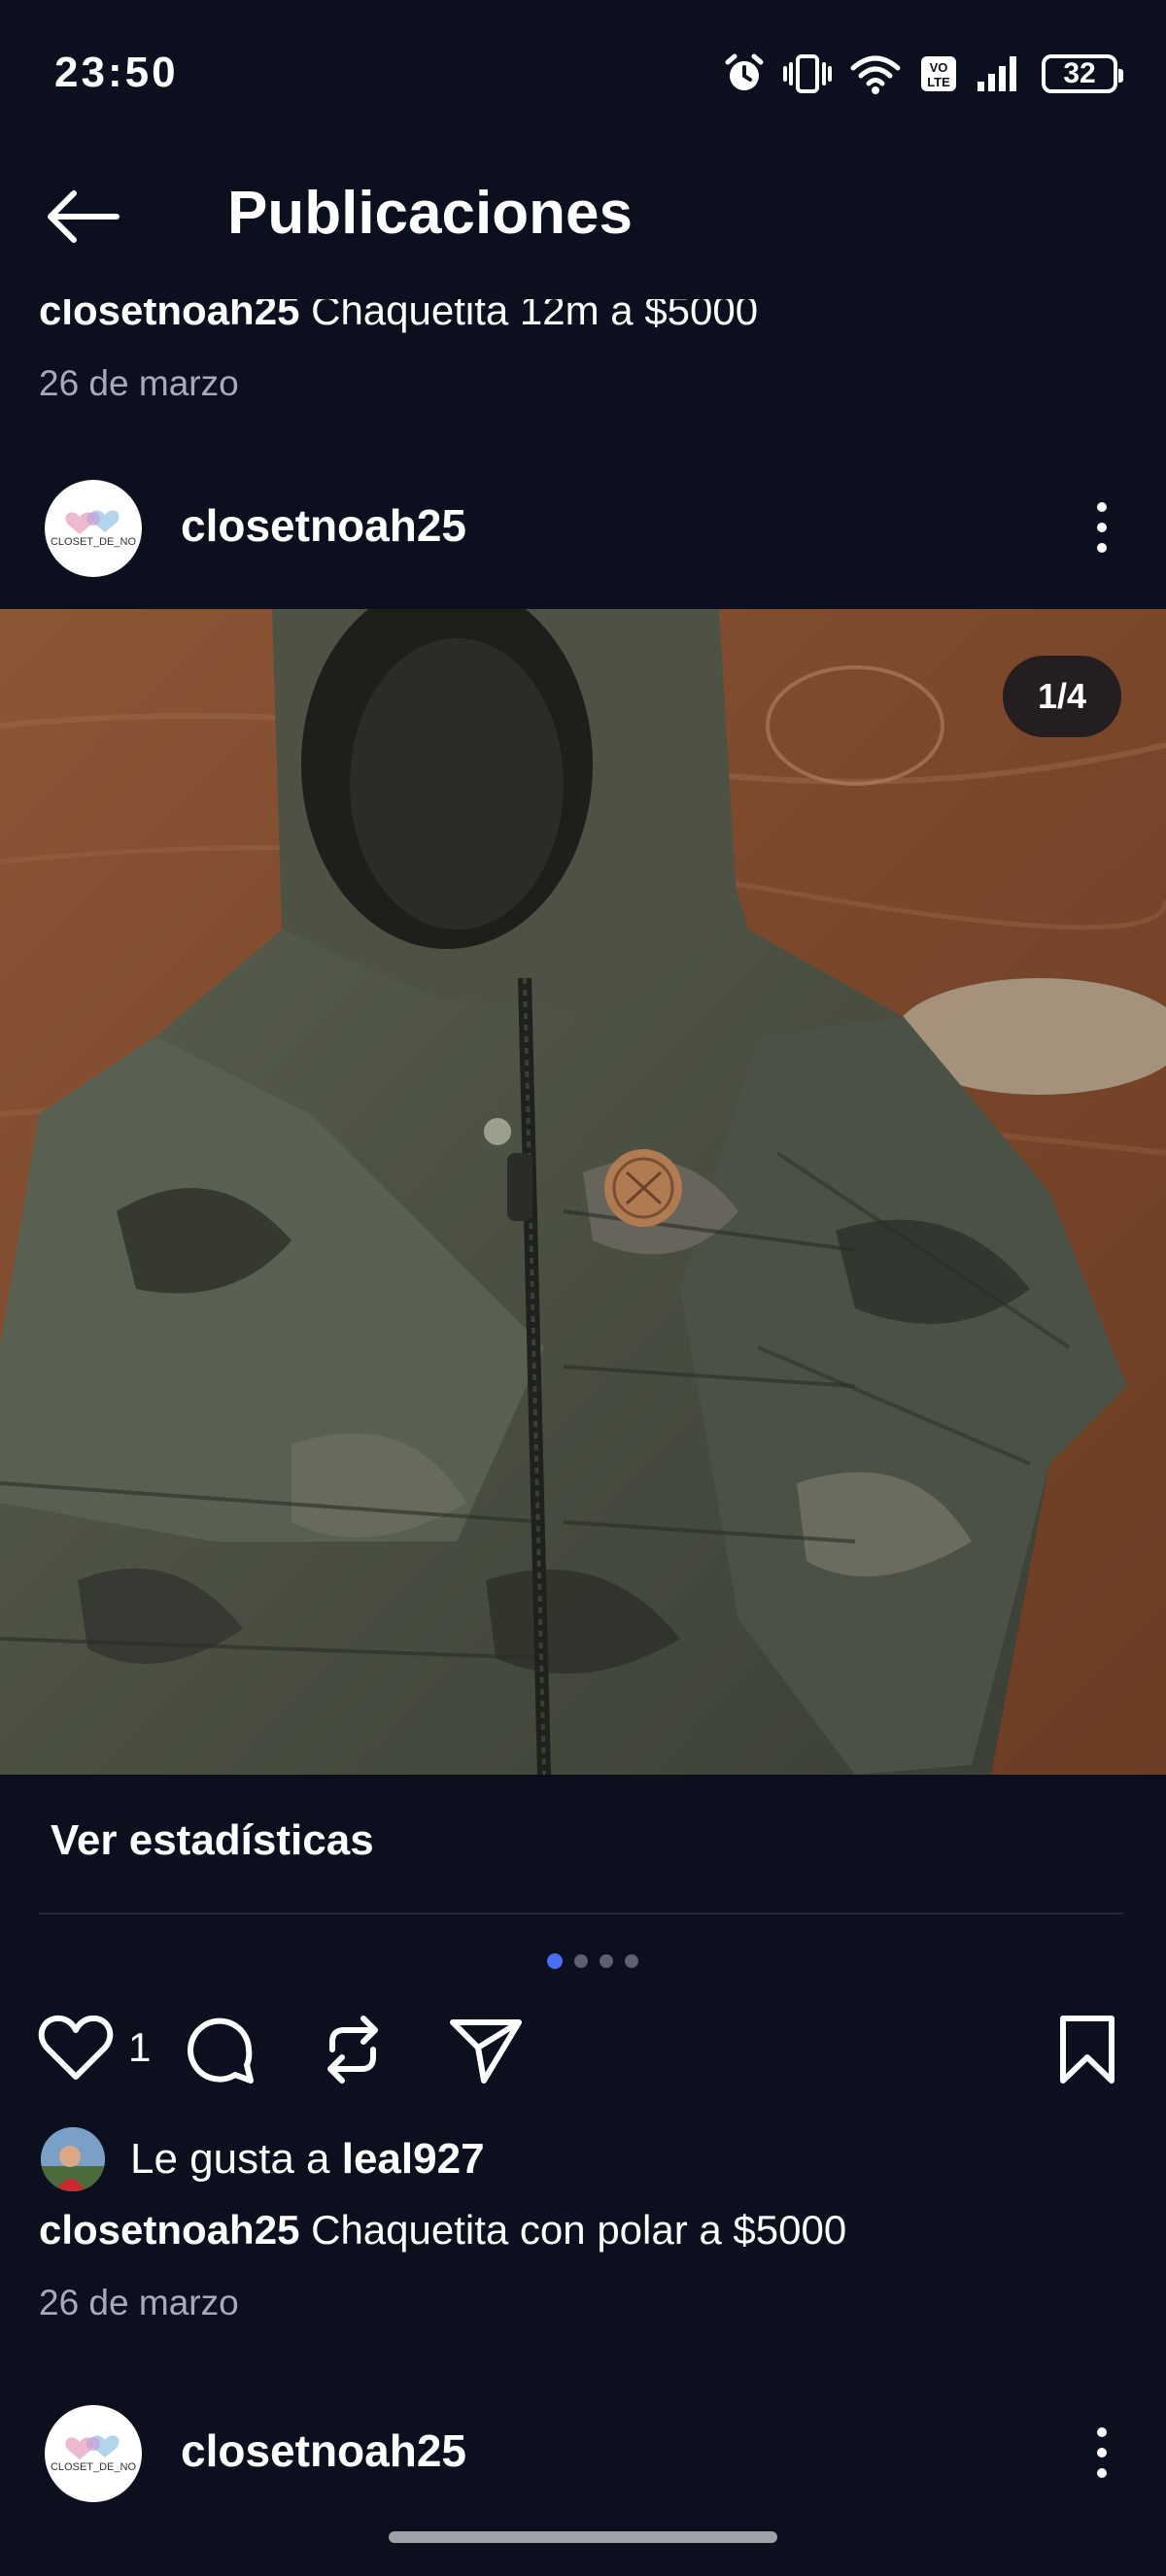 Image resolution: width=1166 pixels, height=2576 pixels. I want to click on carousel-dot-active, so click(555, 1961).